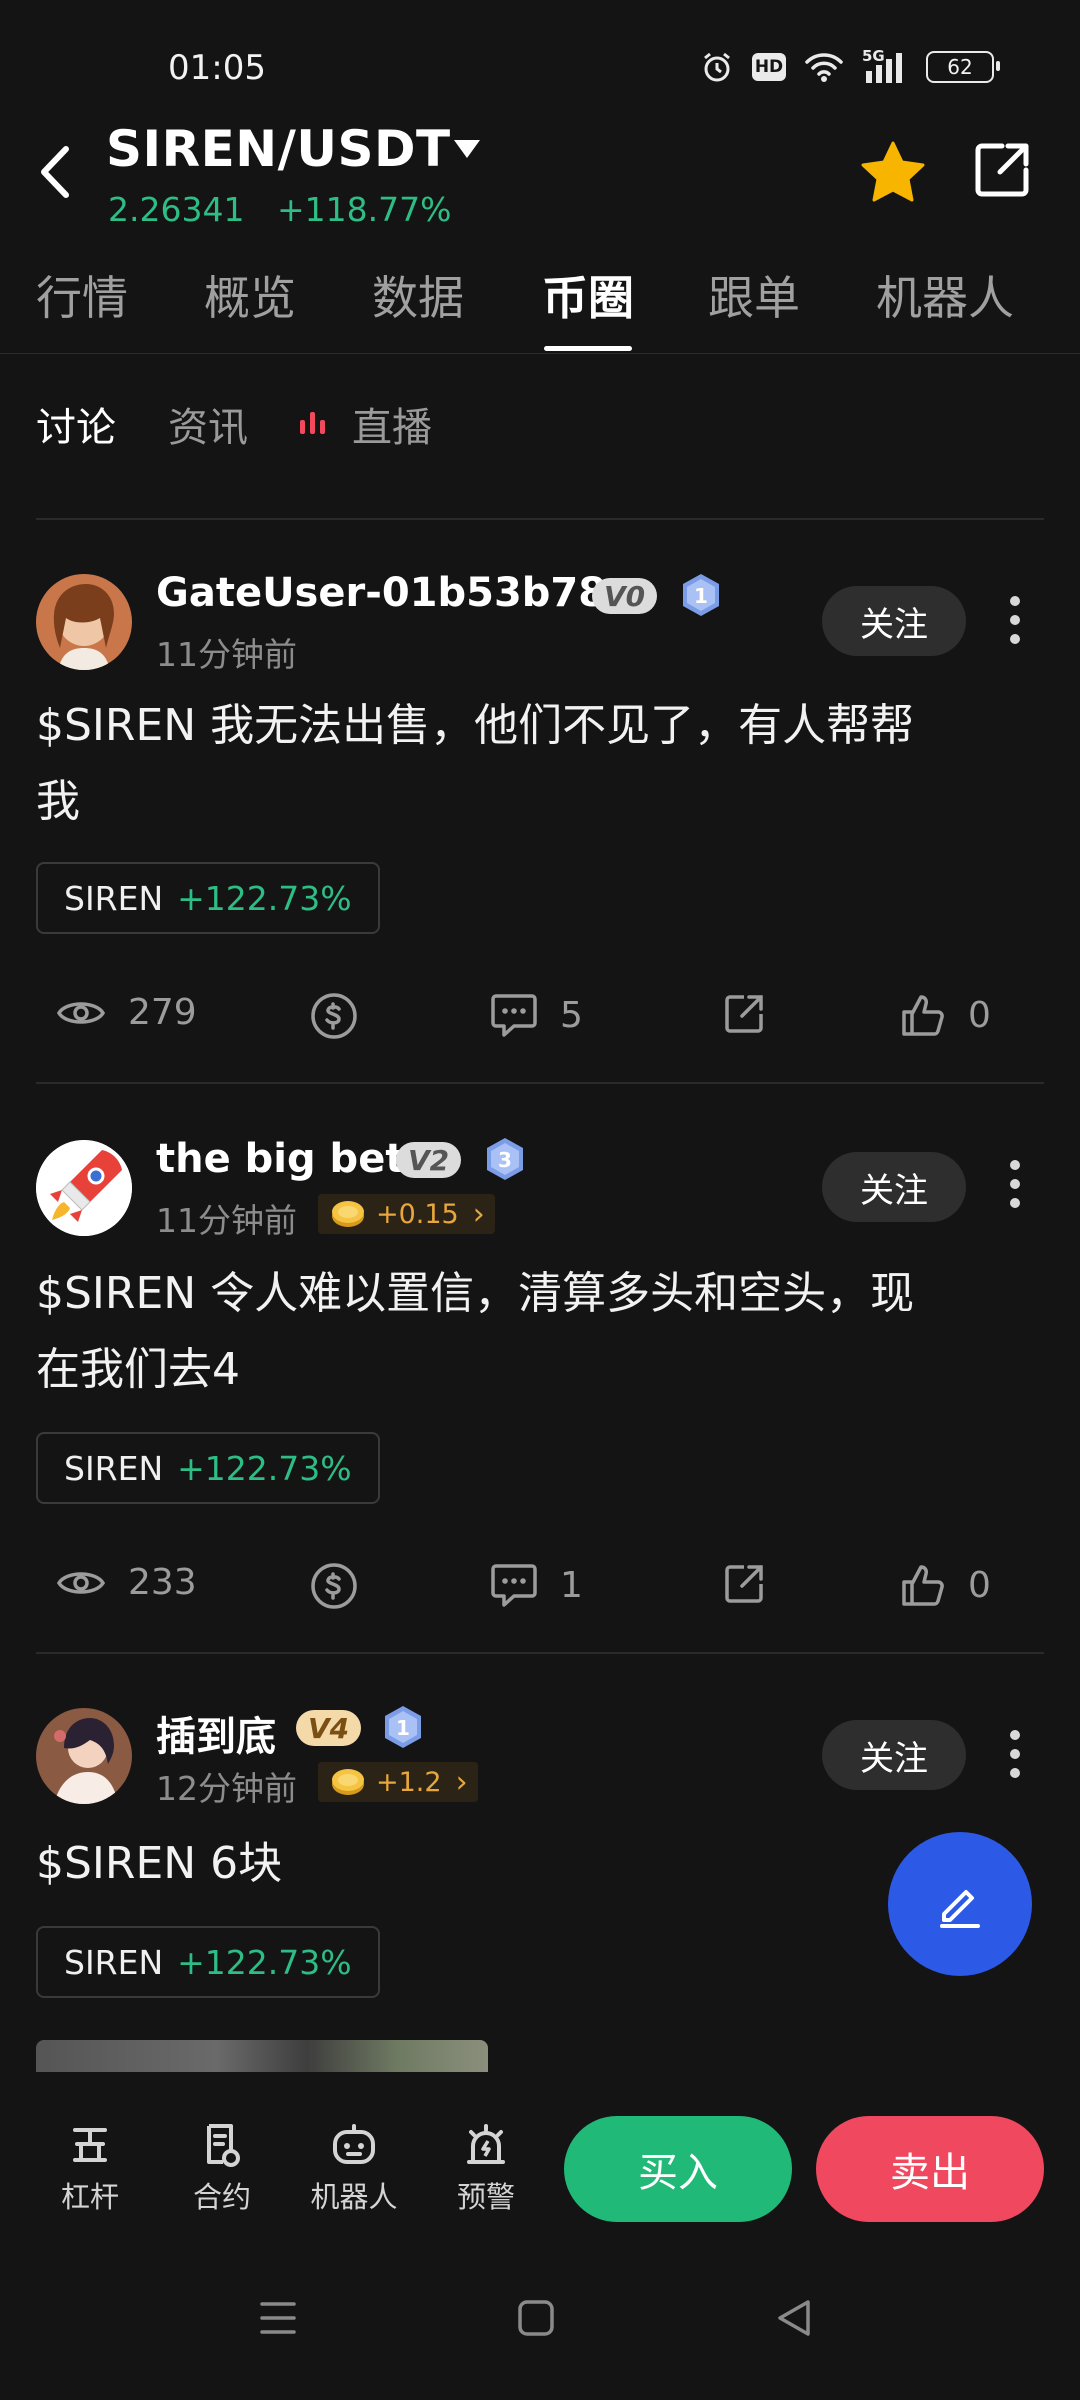  I want to click on tab-copytrade: 跟单, so click(754, 295).